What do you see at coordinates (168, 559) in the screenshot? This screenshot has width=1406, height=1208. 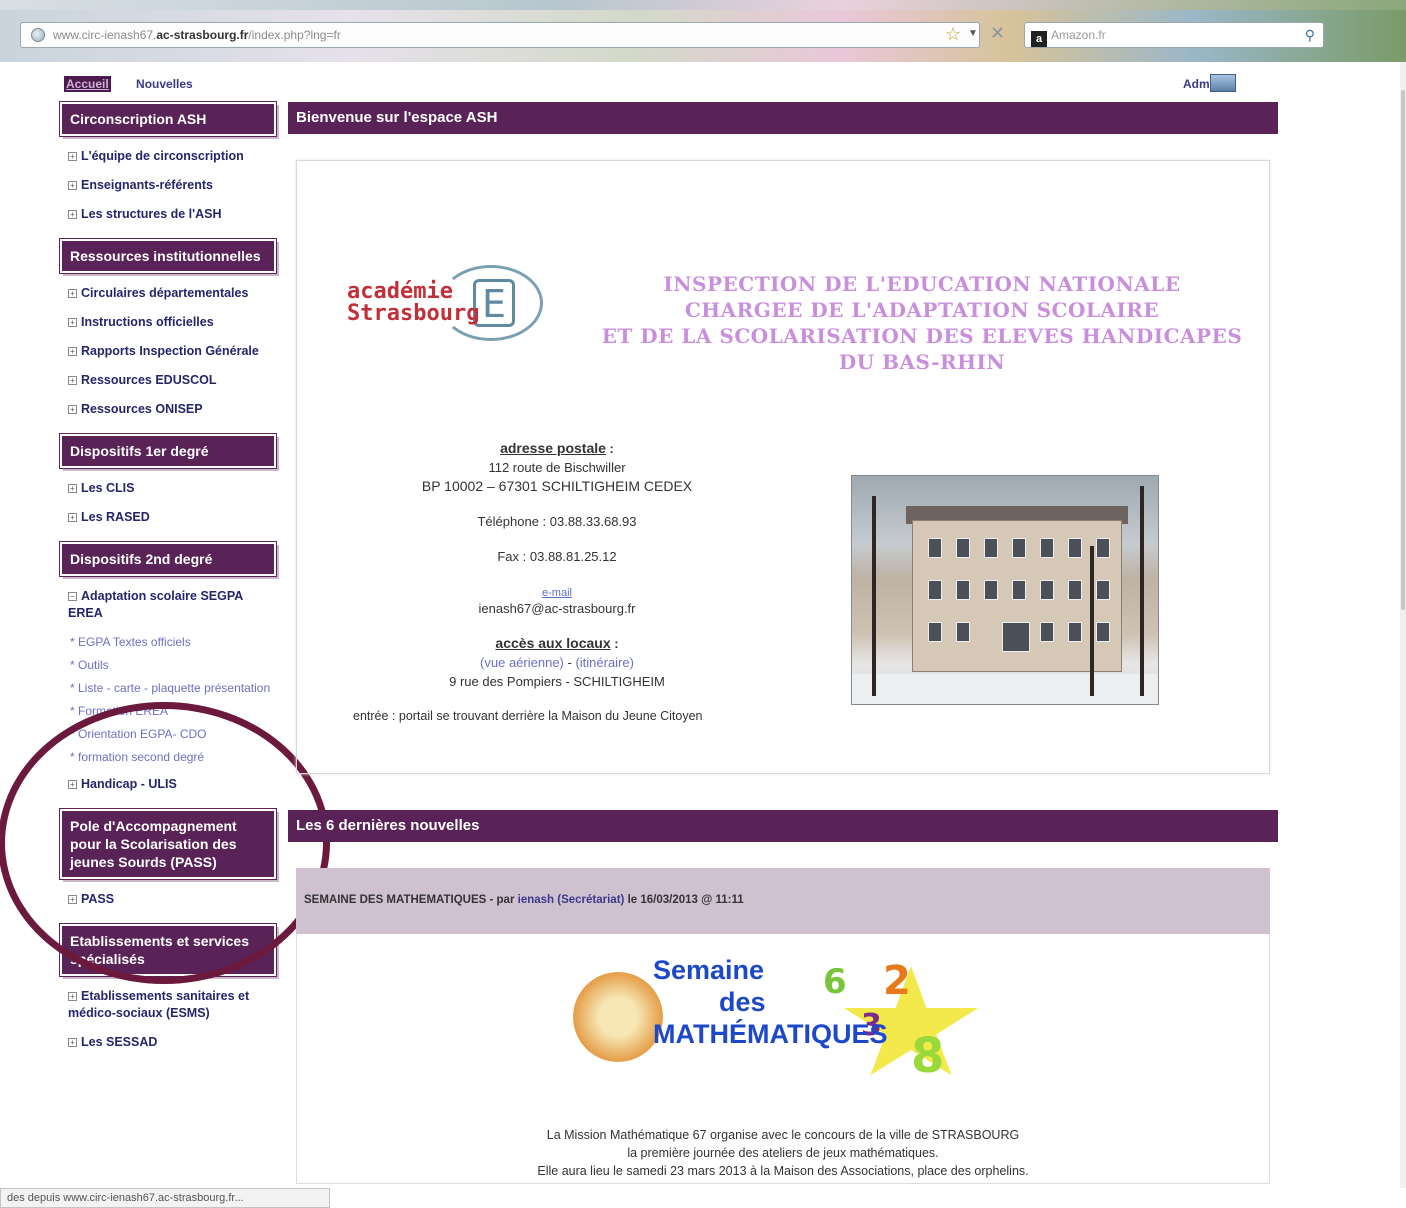 I see `sidebar-header-2nd-degre: Dispositifs 2nd degré` at bounding box center [168, 559].